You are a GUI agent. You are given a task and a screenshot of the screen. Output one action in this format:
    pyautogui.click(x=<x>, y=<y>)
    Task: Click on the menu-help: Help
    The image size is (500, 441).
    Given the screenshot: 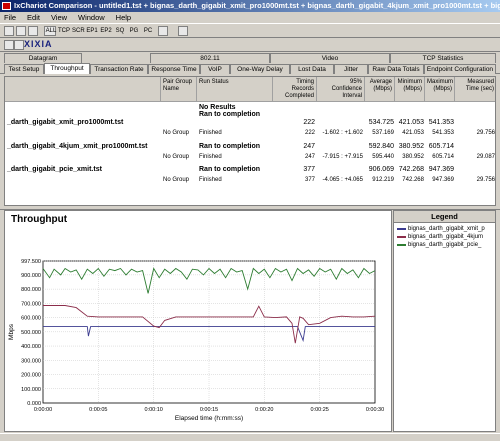 What is the action you would take?
    pyautogui.click(x=123, y=17)
    